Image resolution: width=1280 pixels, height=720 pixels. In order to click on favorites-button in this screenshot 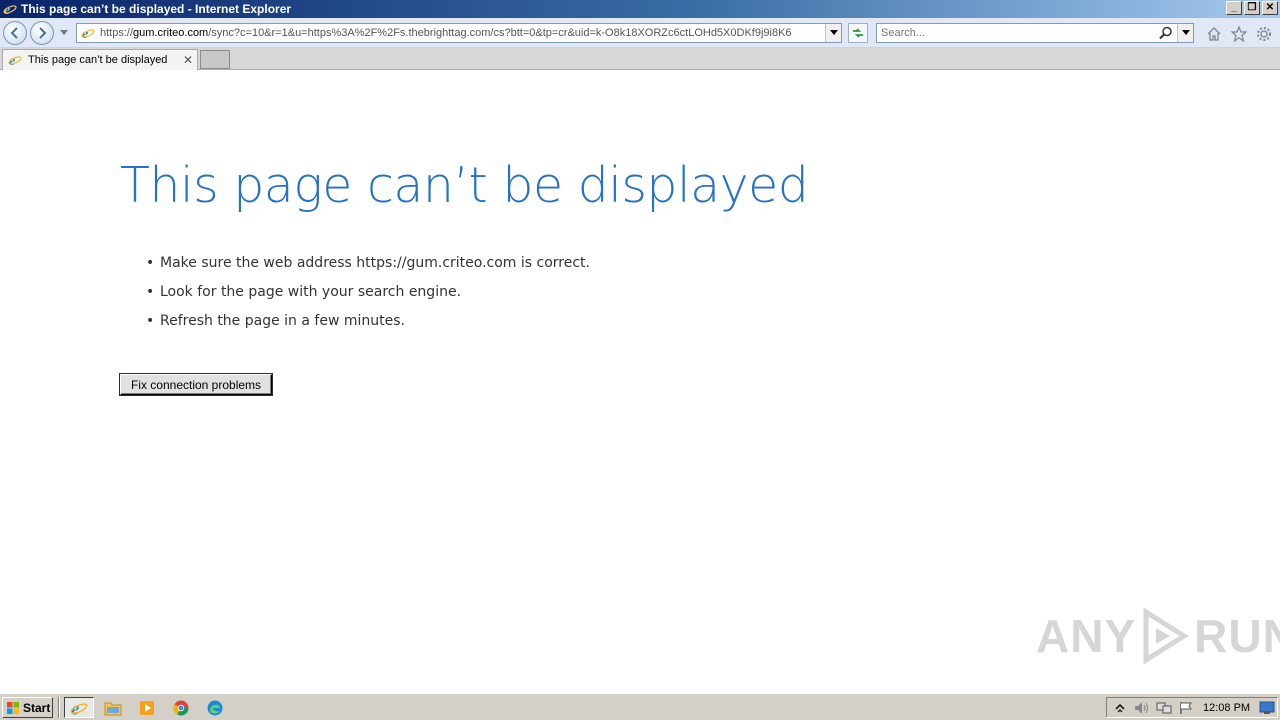, I will do `click(1239, 34)`.